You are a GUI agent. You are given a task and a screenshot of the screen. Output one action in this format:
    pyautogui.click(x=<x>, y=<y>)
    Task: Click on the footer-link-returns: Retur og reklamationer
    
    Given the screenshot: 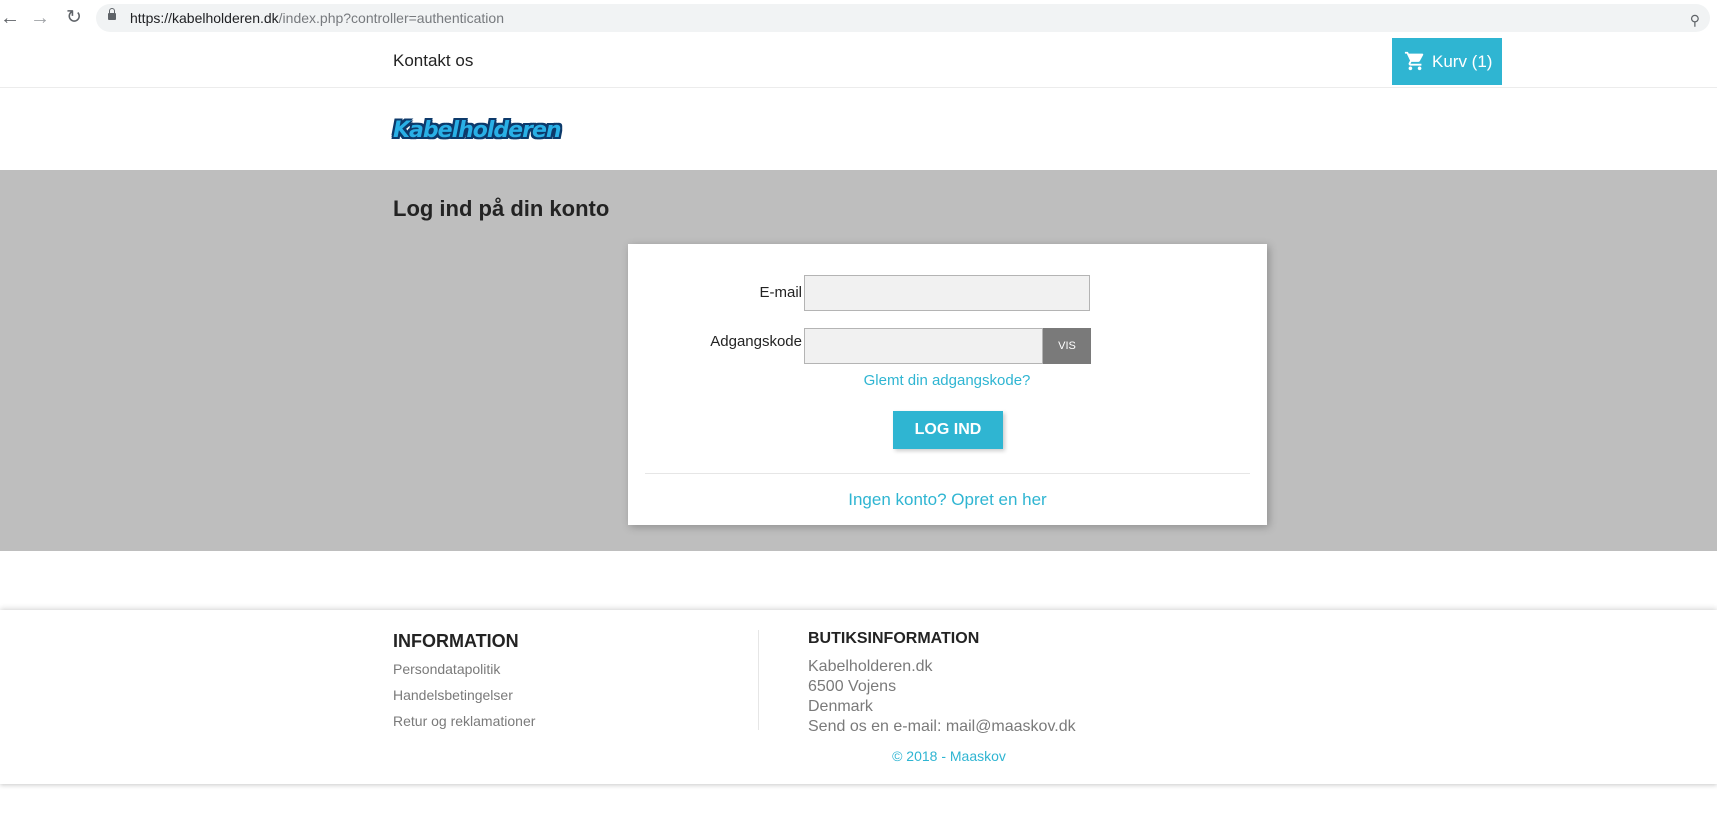 What is the action you would take?
    pyautogui.click(x=464, y=721)
    